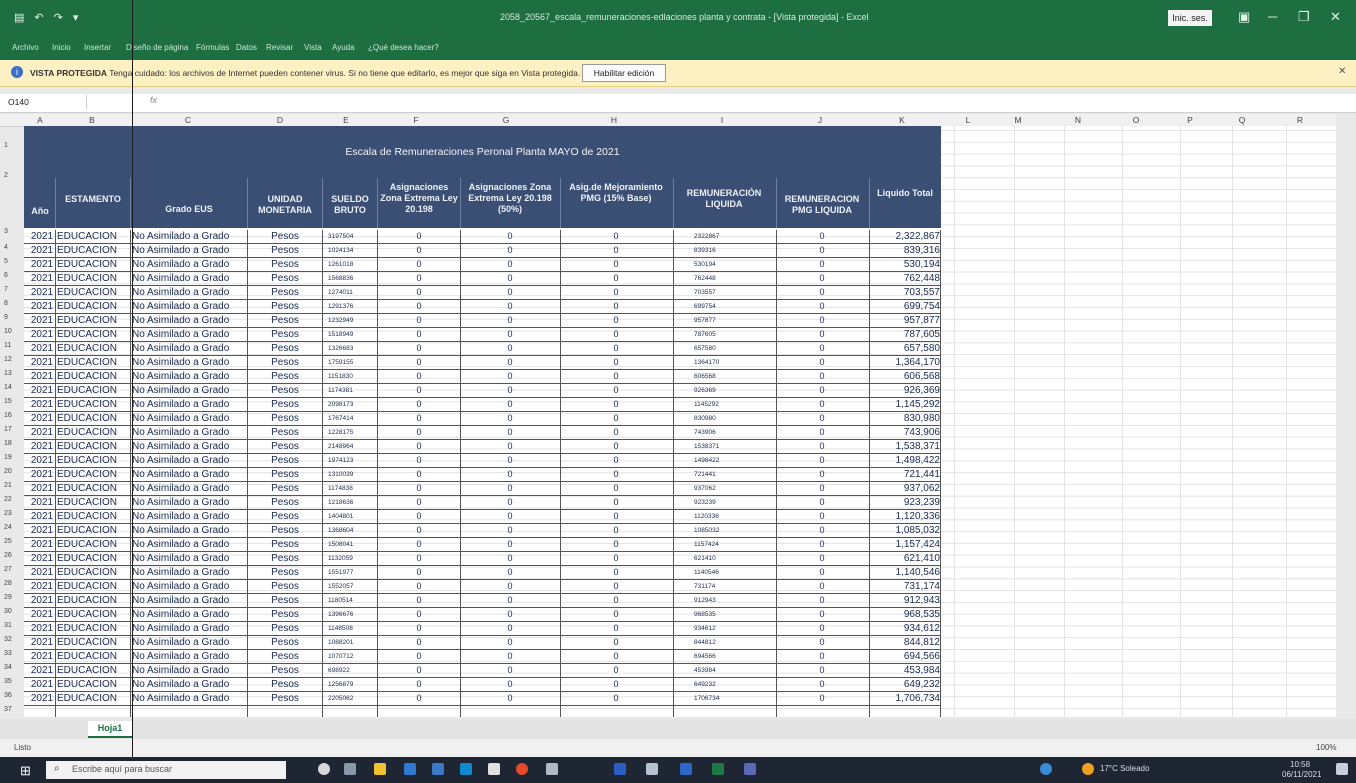 The height and width of the screenshot is (783, 1356). I want to click on sueldo-cell: 1759155, so click(352, 362).